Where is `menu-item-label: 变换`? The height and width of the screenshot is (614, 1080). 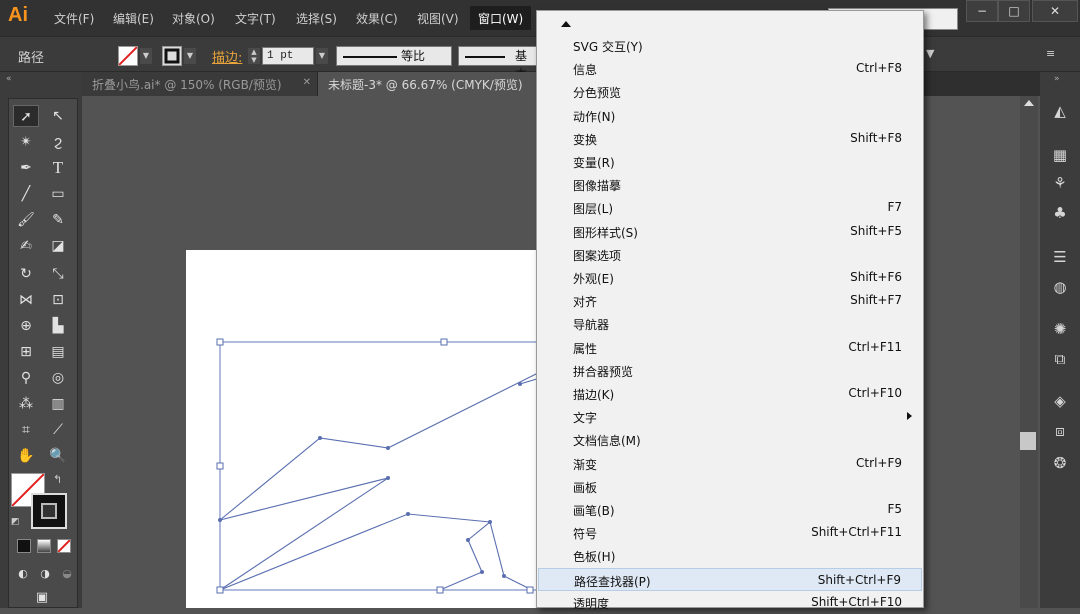
menu-item-label: 变换 is located at coordinates (585, 139).